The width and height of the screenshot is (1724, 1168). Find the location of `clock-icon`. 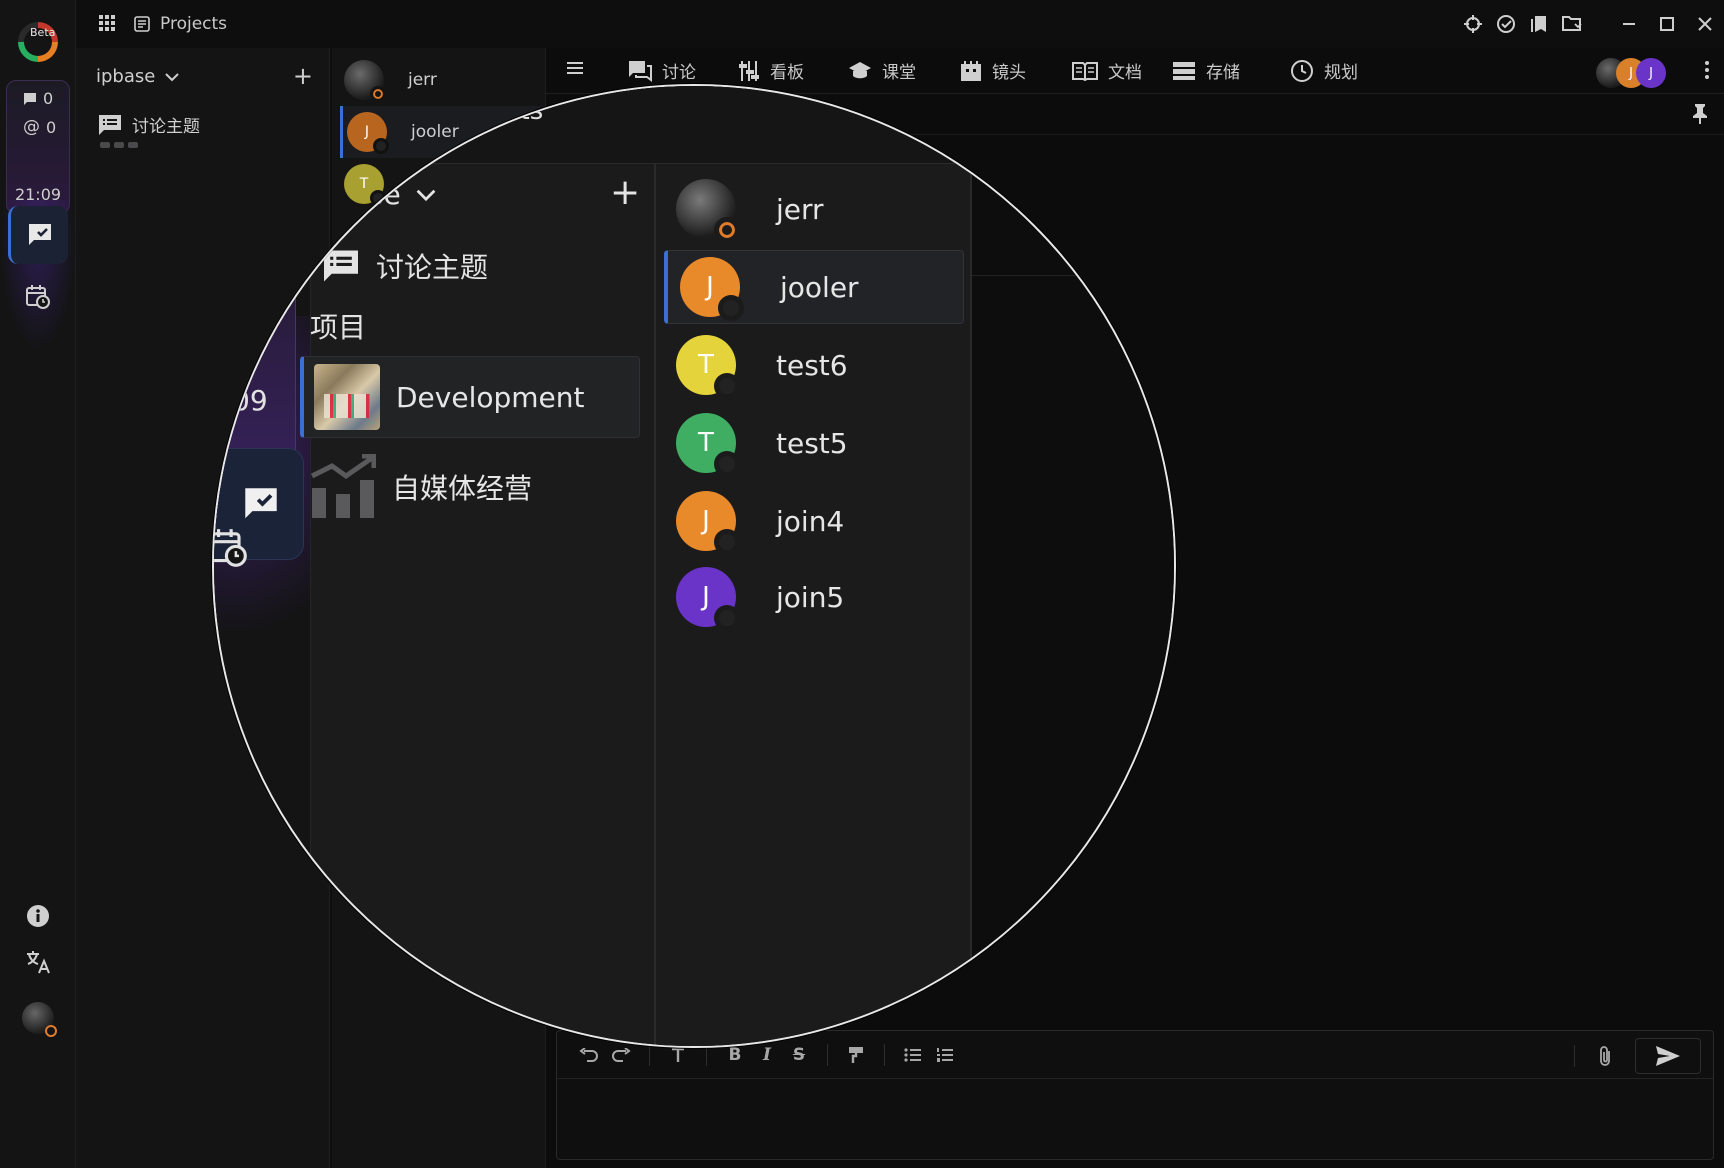

clock-icon is located at coordinates (1302, 71).